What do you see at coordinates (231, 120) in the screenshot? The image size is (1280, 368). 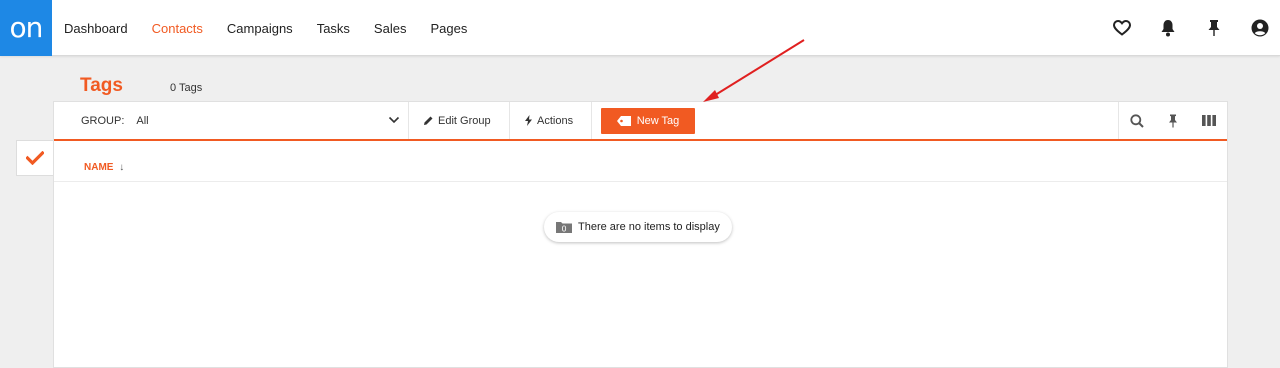 I see `group-select: GROUP: All` at bounding box center [231, 120].